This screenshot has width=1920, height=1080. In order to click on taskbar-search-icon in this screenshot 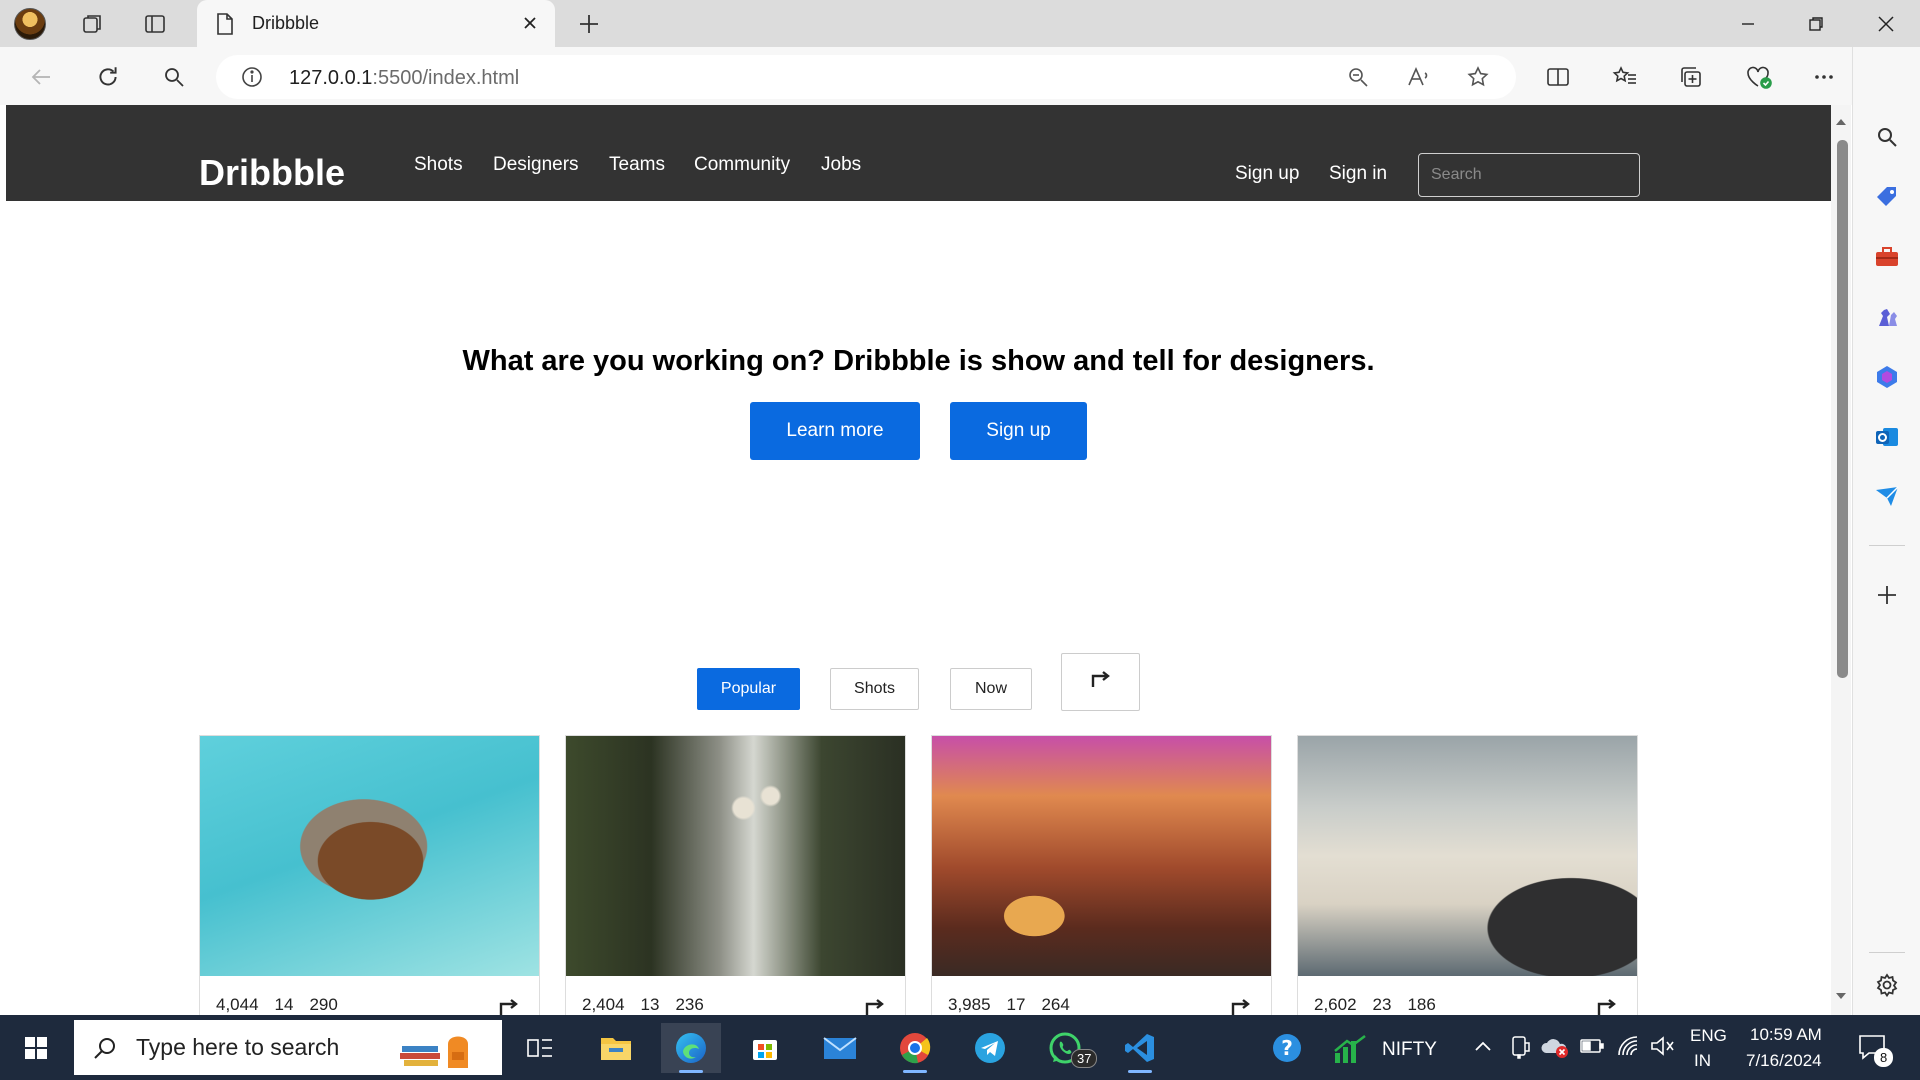, I will do `click(105, 1048)`.